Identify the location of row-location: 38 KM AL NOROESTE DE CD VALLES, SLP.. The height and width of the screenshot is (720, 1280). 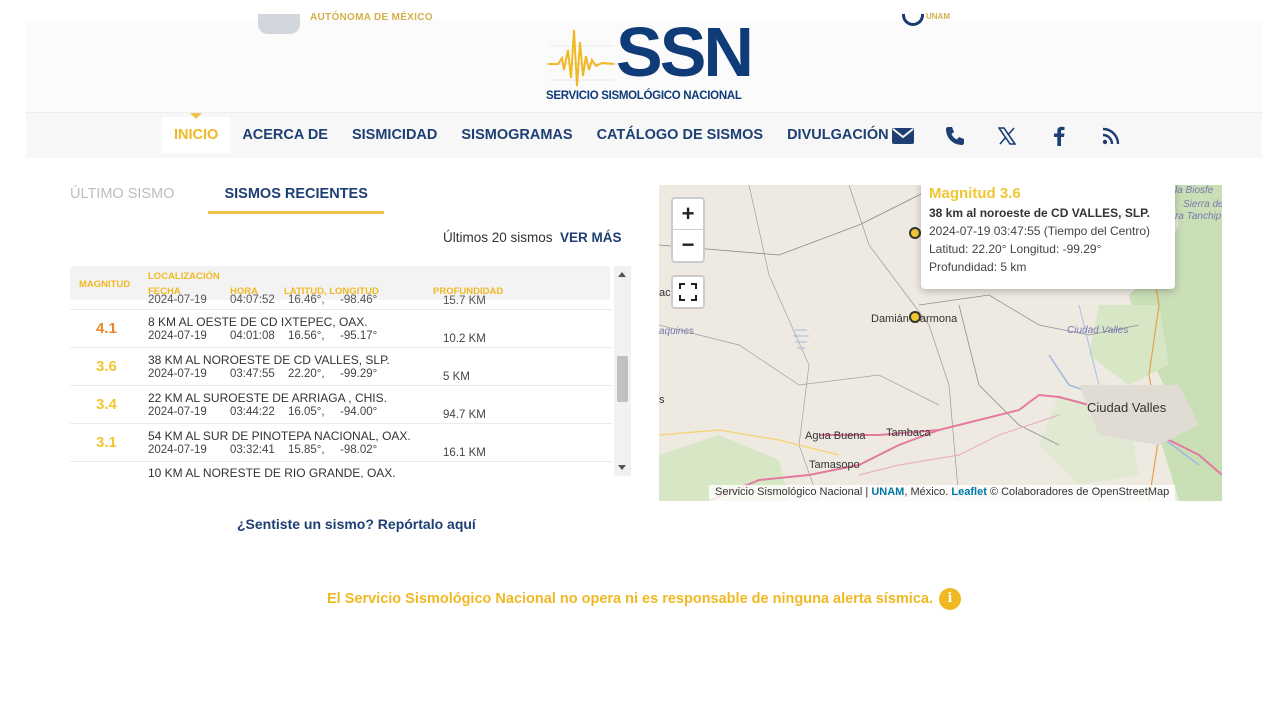
(269, 360).